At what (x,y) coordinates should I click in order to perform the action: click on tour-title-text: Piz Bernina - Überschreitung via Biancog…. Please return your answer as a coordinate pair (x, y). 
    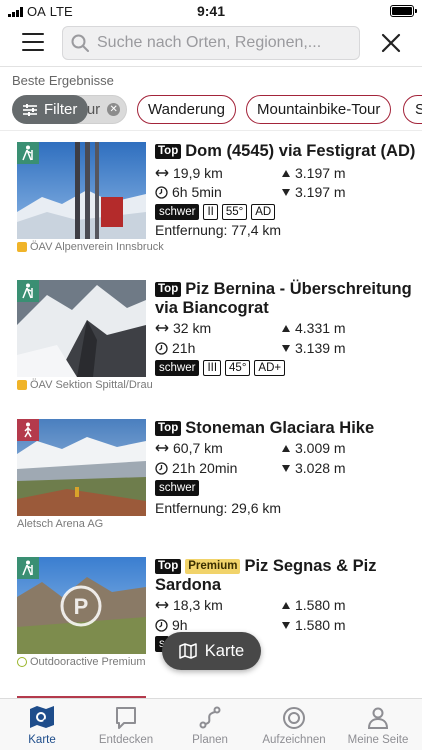
    Looking at the image, I should click on (283, 298).